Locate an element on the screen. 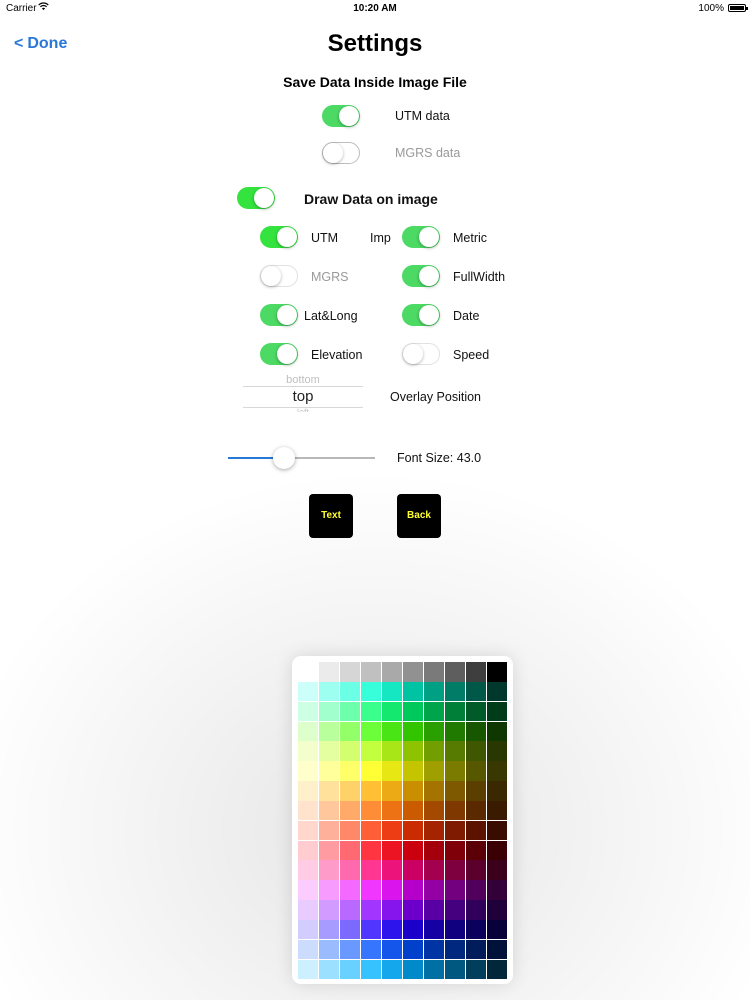 Image resolution: width=750 pixels, height=1000 pixels. font-size-slider is located at coordinates (301, 458).